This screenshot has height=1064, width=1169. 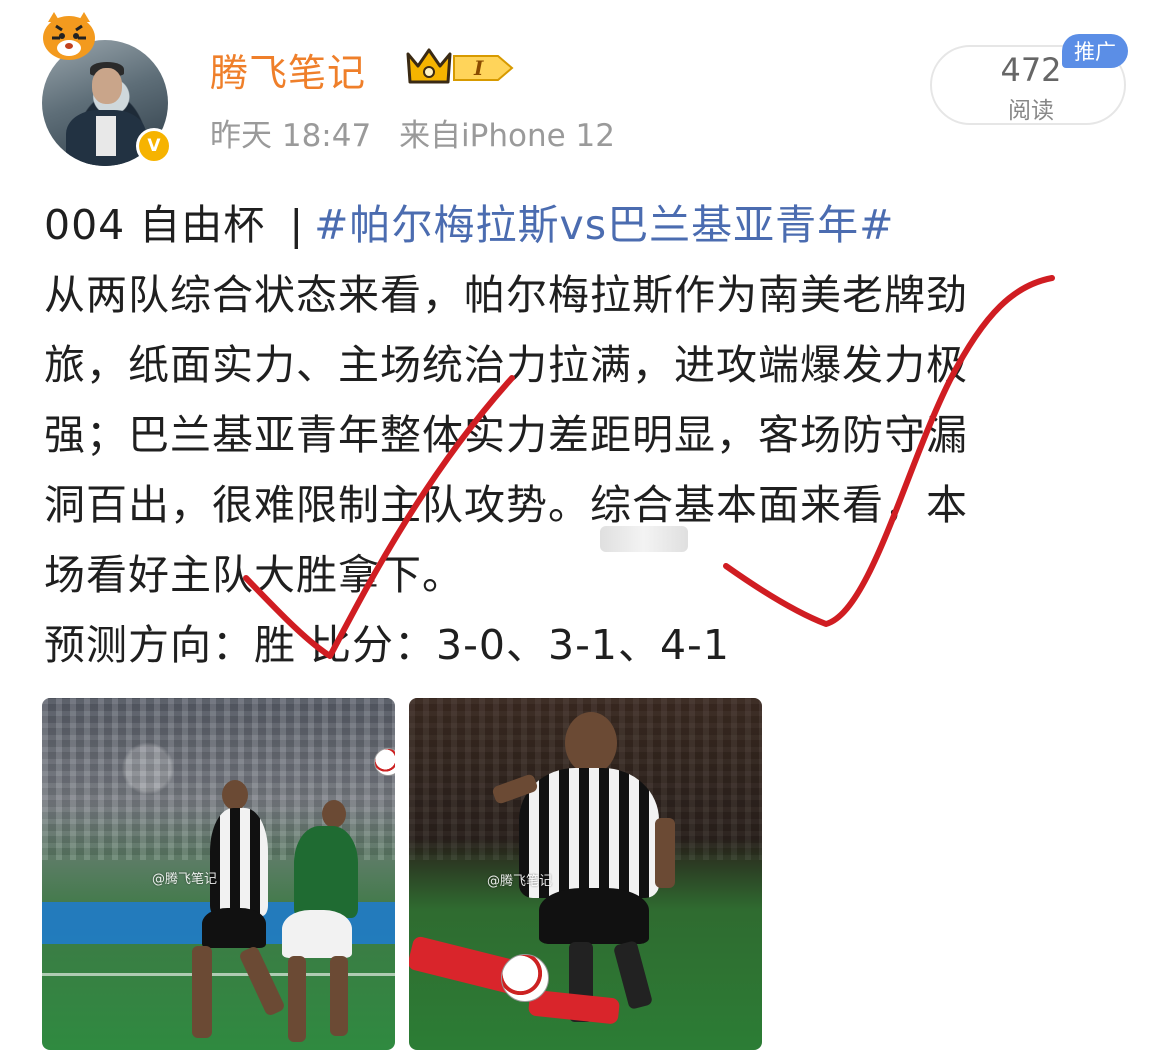 I want to click on tiger-sticker-icon, so click(x=69, y=36).